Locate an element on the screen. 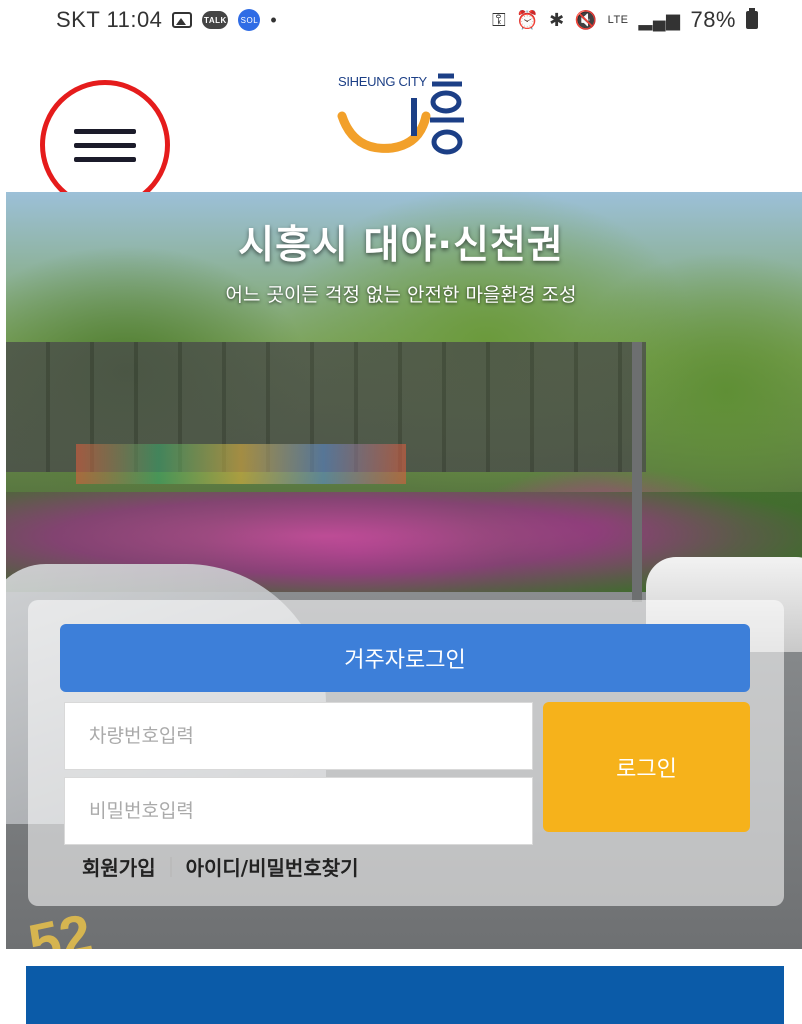 The image size is (802, 1024). key-icon: ⚿ is located at coordinates (499, 19).